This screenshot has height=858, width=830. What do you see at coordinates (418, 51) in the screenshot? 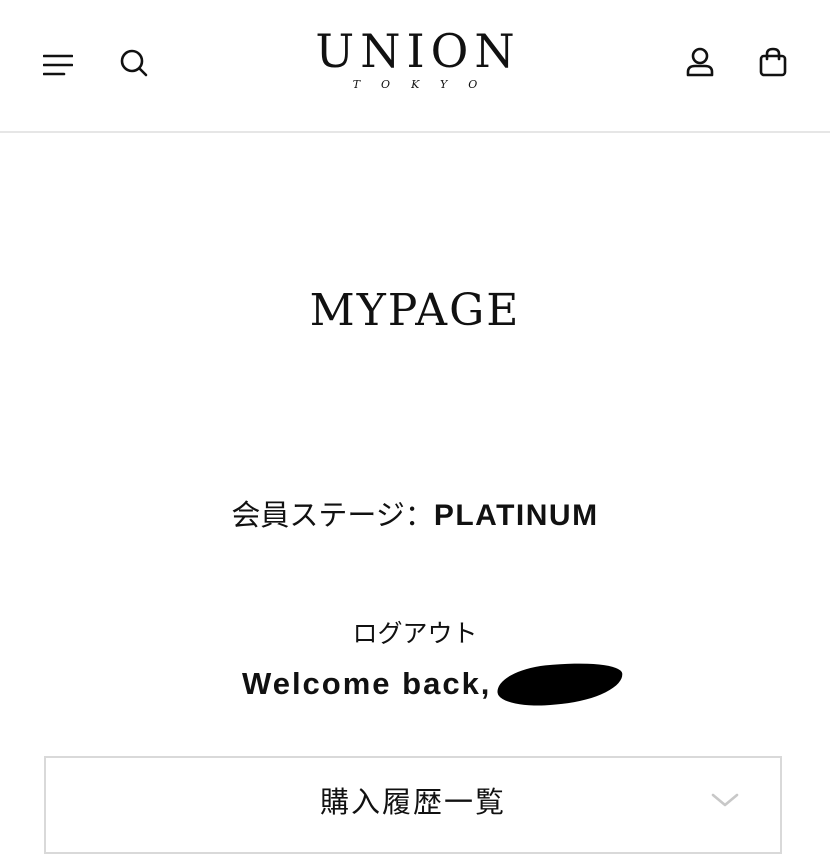
I see `logo-wordmark: UNION` at bounding box center [418, 51].